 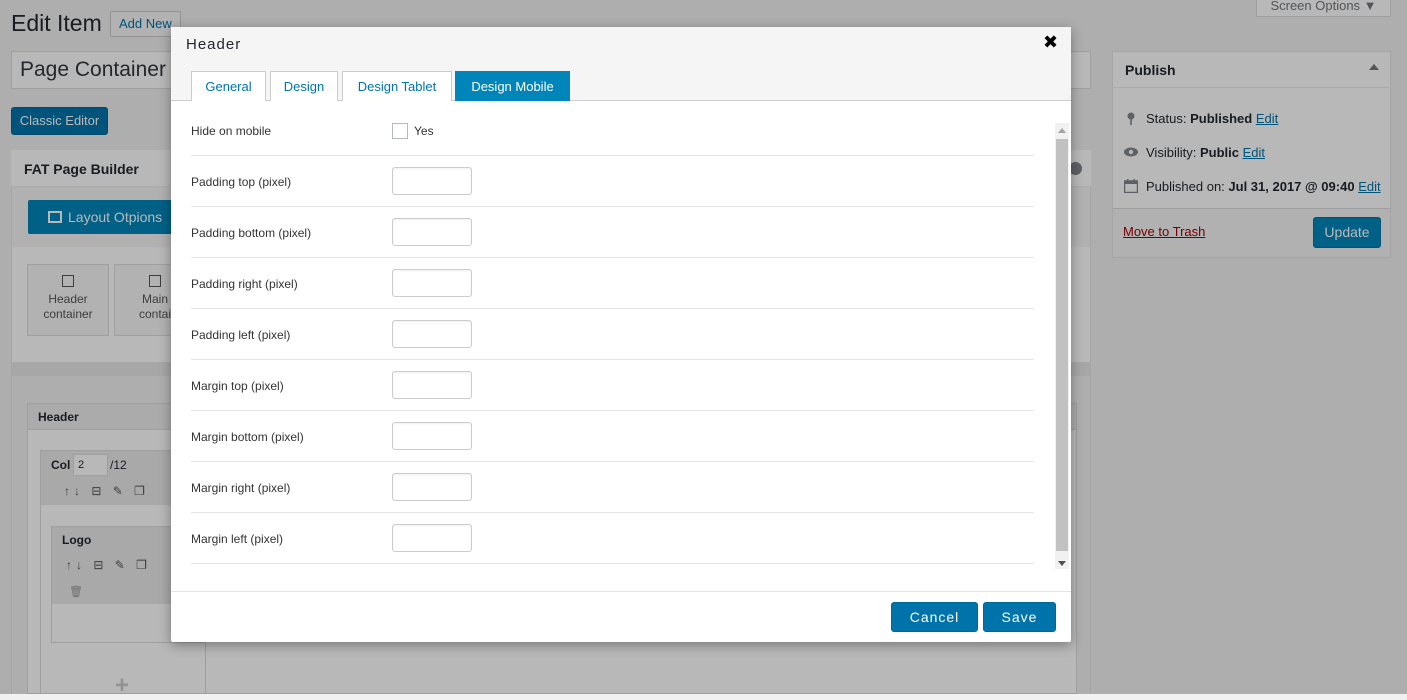 I want to click on margin-left-label: Margin left (pixel), so click(x=237, y=539).